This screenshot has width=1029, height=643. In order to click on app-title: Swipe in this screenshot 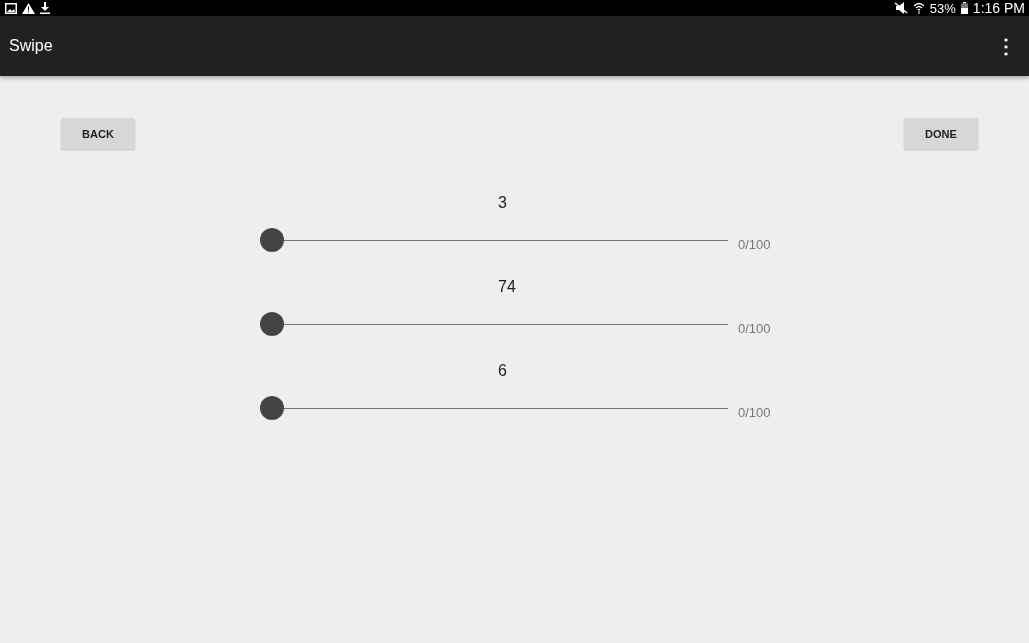, I will do `click(31, 46)`.